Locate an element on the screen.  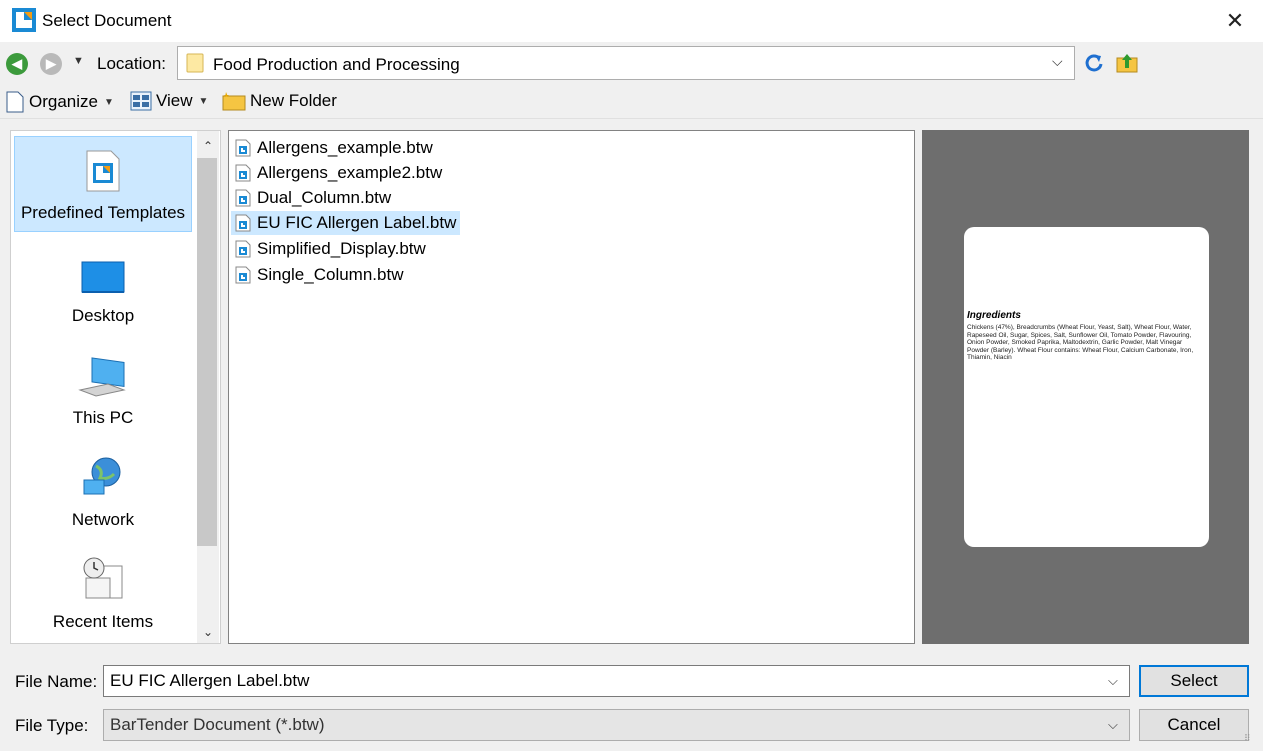
file-item: Allergens_example.btw is located at coordinates (334, 148).